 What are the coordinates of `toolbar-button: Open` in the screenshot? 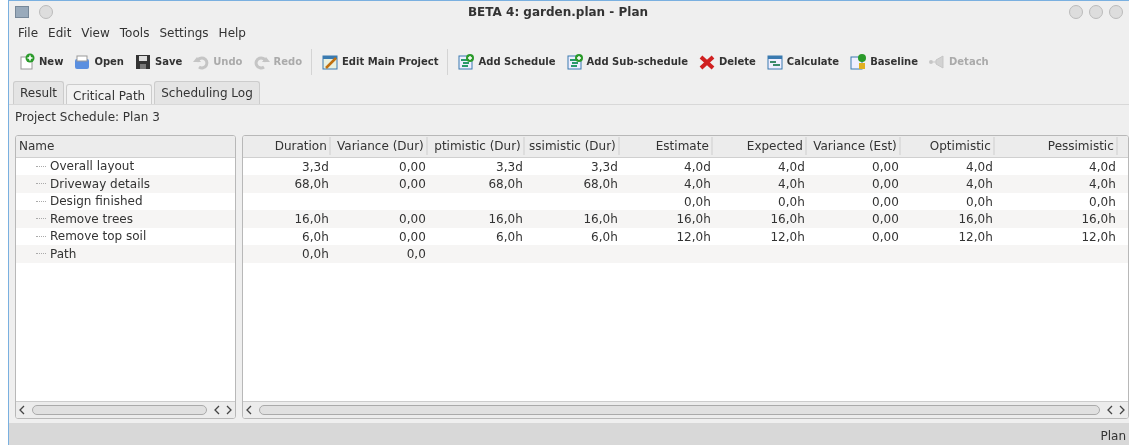 It's located at (98, 61).